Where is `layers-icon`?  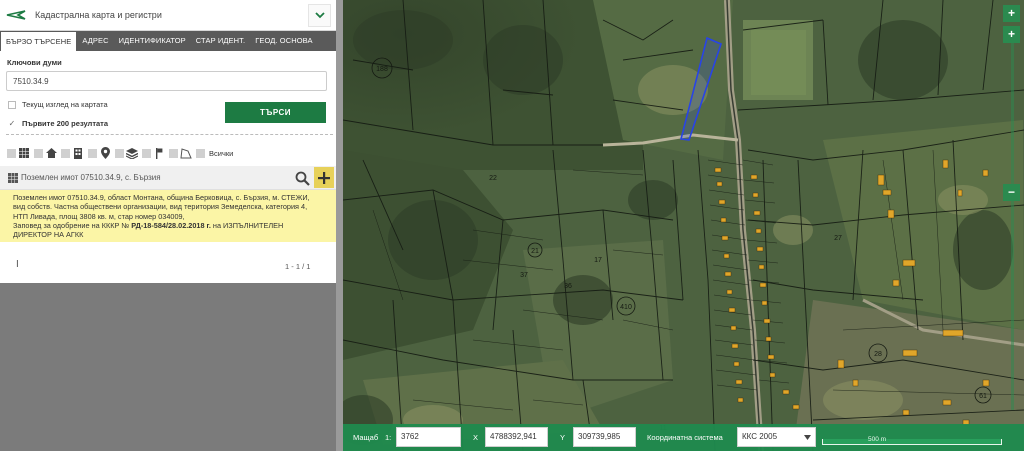
layers-icon is located at coordinates (132, 153).